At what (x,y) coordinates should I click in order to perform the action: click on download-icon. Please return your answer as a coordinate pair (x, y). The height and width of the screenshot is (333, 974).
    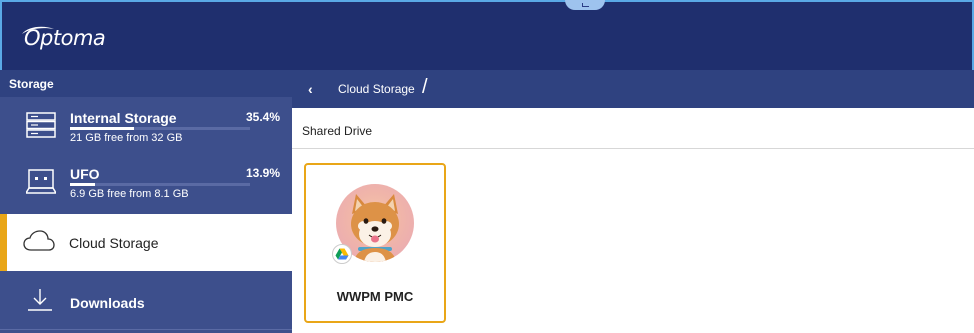
    Looking at the image, I should click on (40, 300).